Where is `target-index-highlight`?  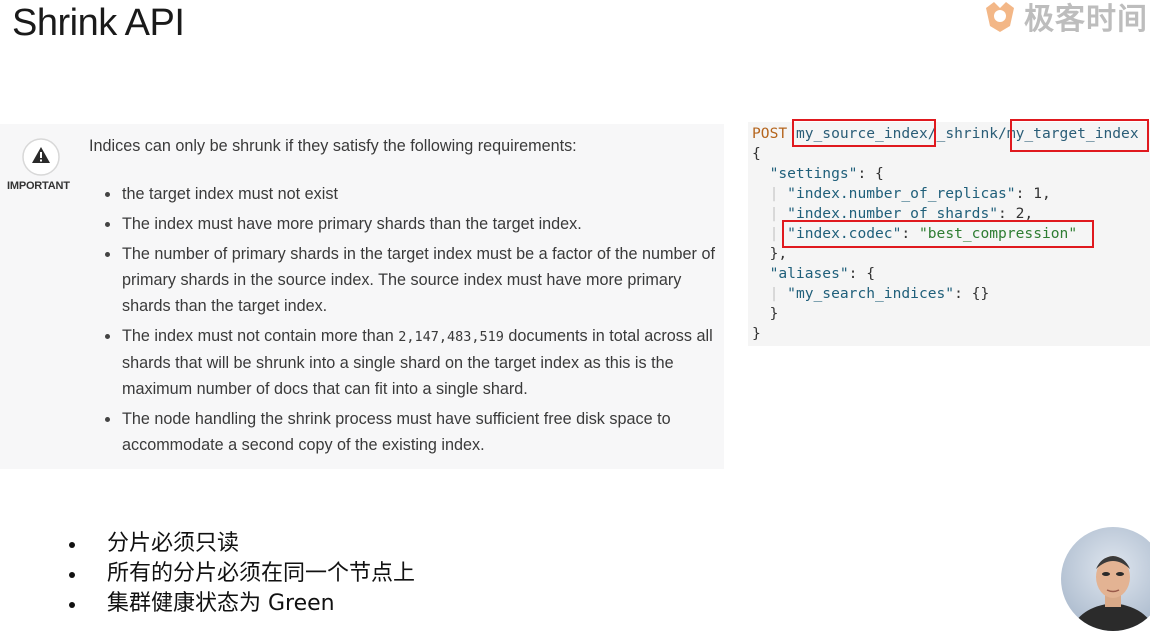 target-index-highlight is located at coordinates (1079, 135).